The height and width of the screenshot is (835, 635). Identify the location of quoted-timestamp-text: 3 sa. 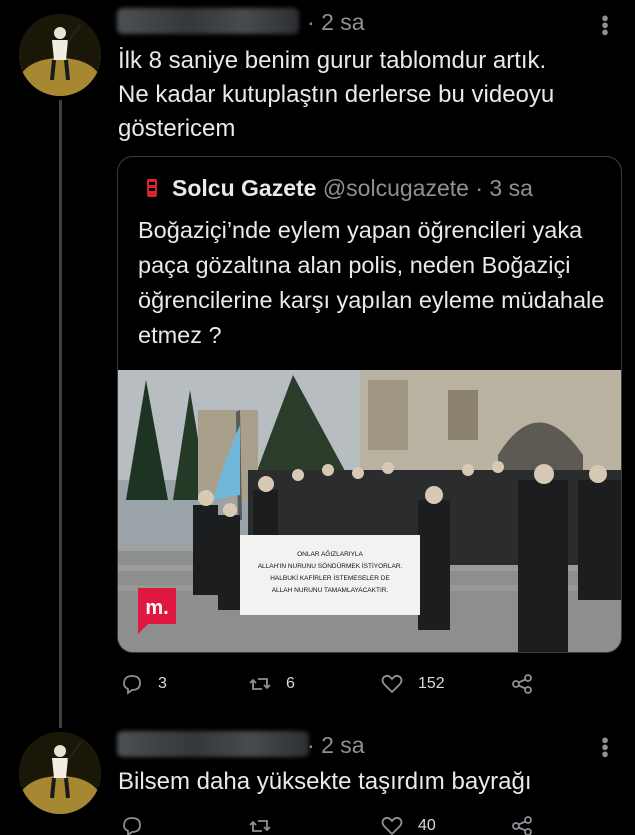
(511, 188).